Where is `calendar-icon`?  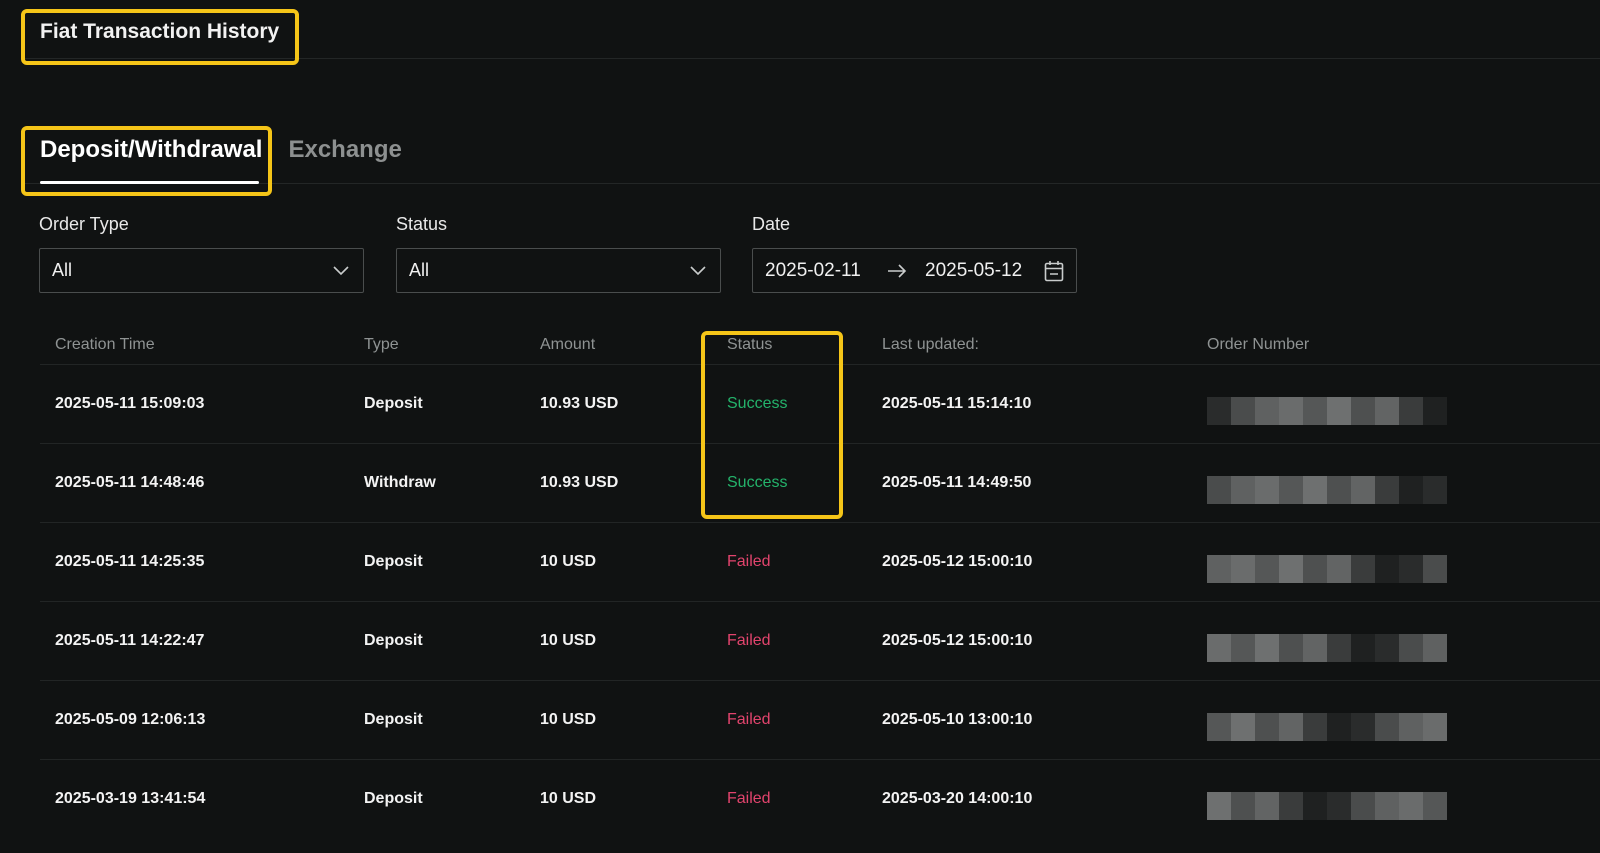 calendar-icon is located at coordinates (1054, 271).